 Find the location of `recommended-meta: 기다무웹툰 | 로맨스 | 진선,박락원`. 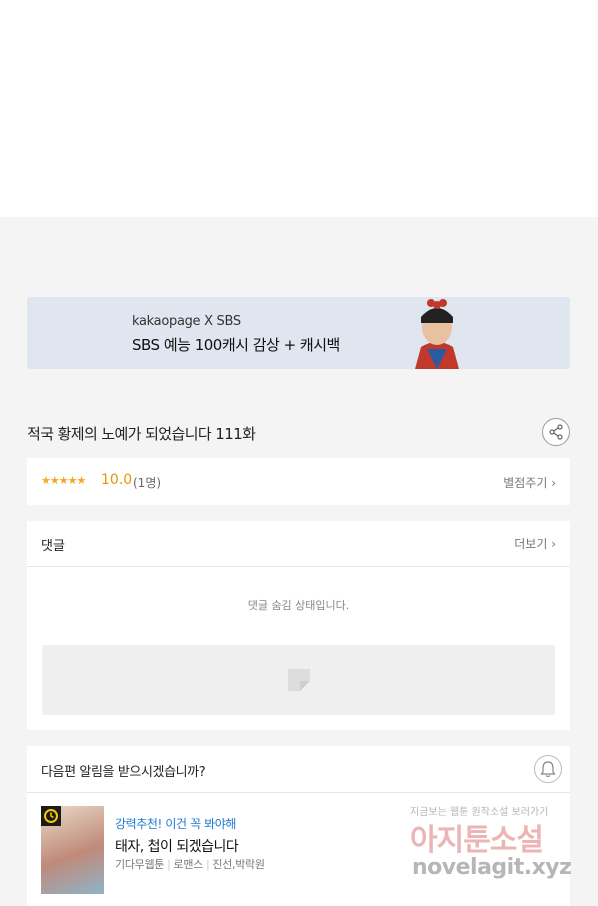

recommended-meta: 기다무웹툰 | 로맨스 | 진선,박락원 is located at coordinates (190, 864).